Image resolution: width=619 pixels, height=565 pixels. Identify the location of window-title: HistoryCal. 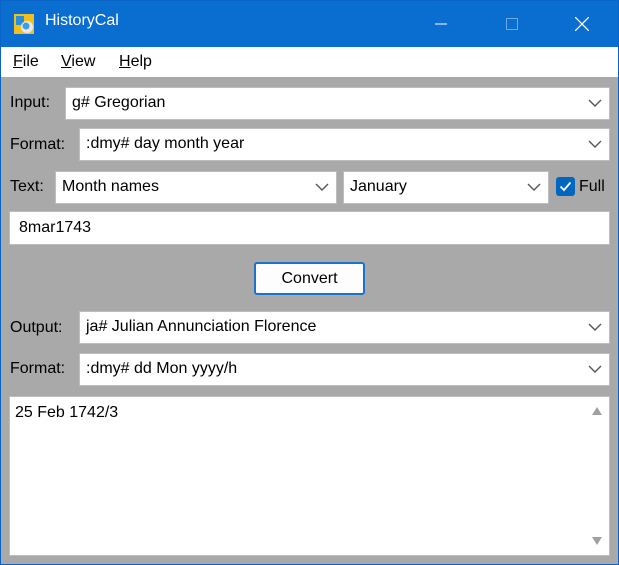
(82, 20).